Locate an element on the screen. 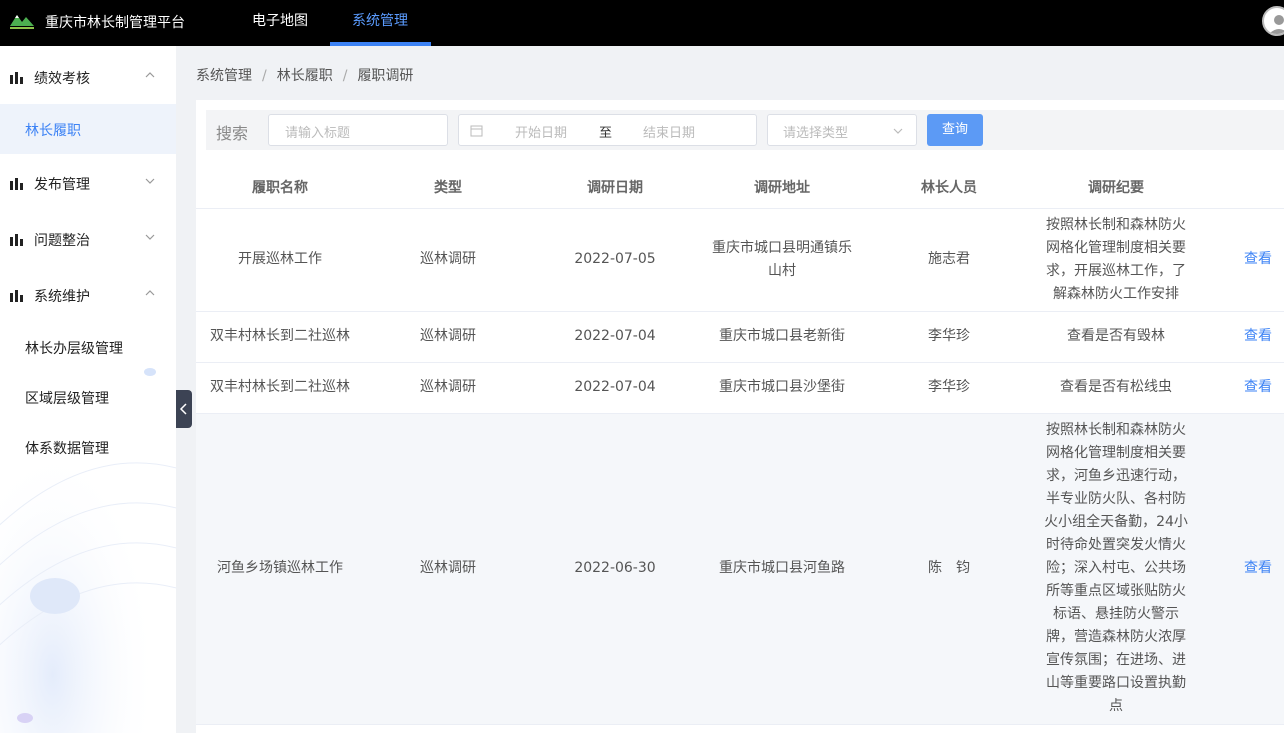  sidebar-group-label: 发布管理 is located at coordinates (62, 185).